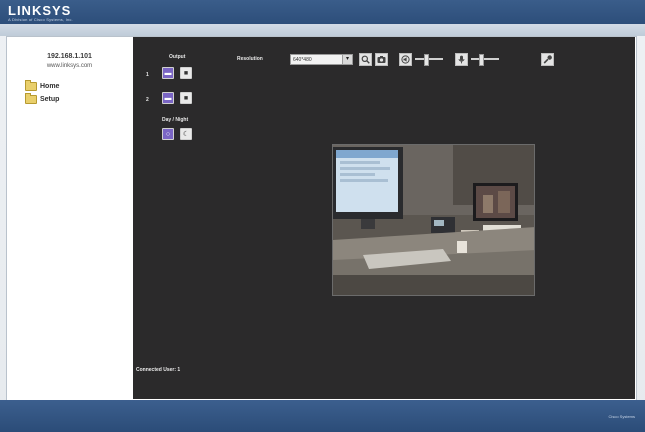  I want to click on output-1-off-button: ■, so click(186, 73).